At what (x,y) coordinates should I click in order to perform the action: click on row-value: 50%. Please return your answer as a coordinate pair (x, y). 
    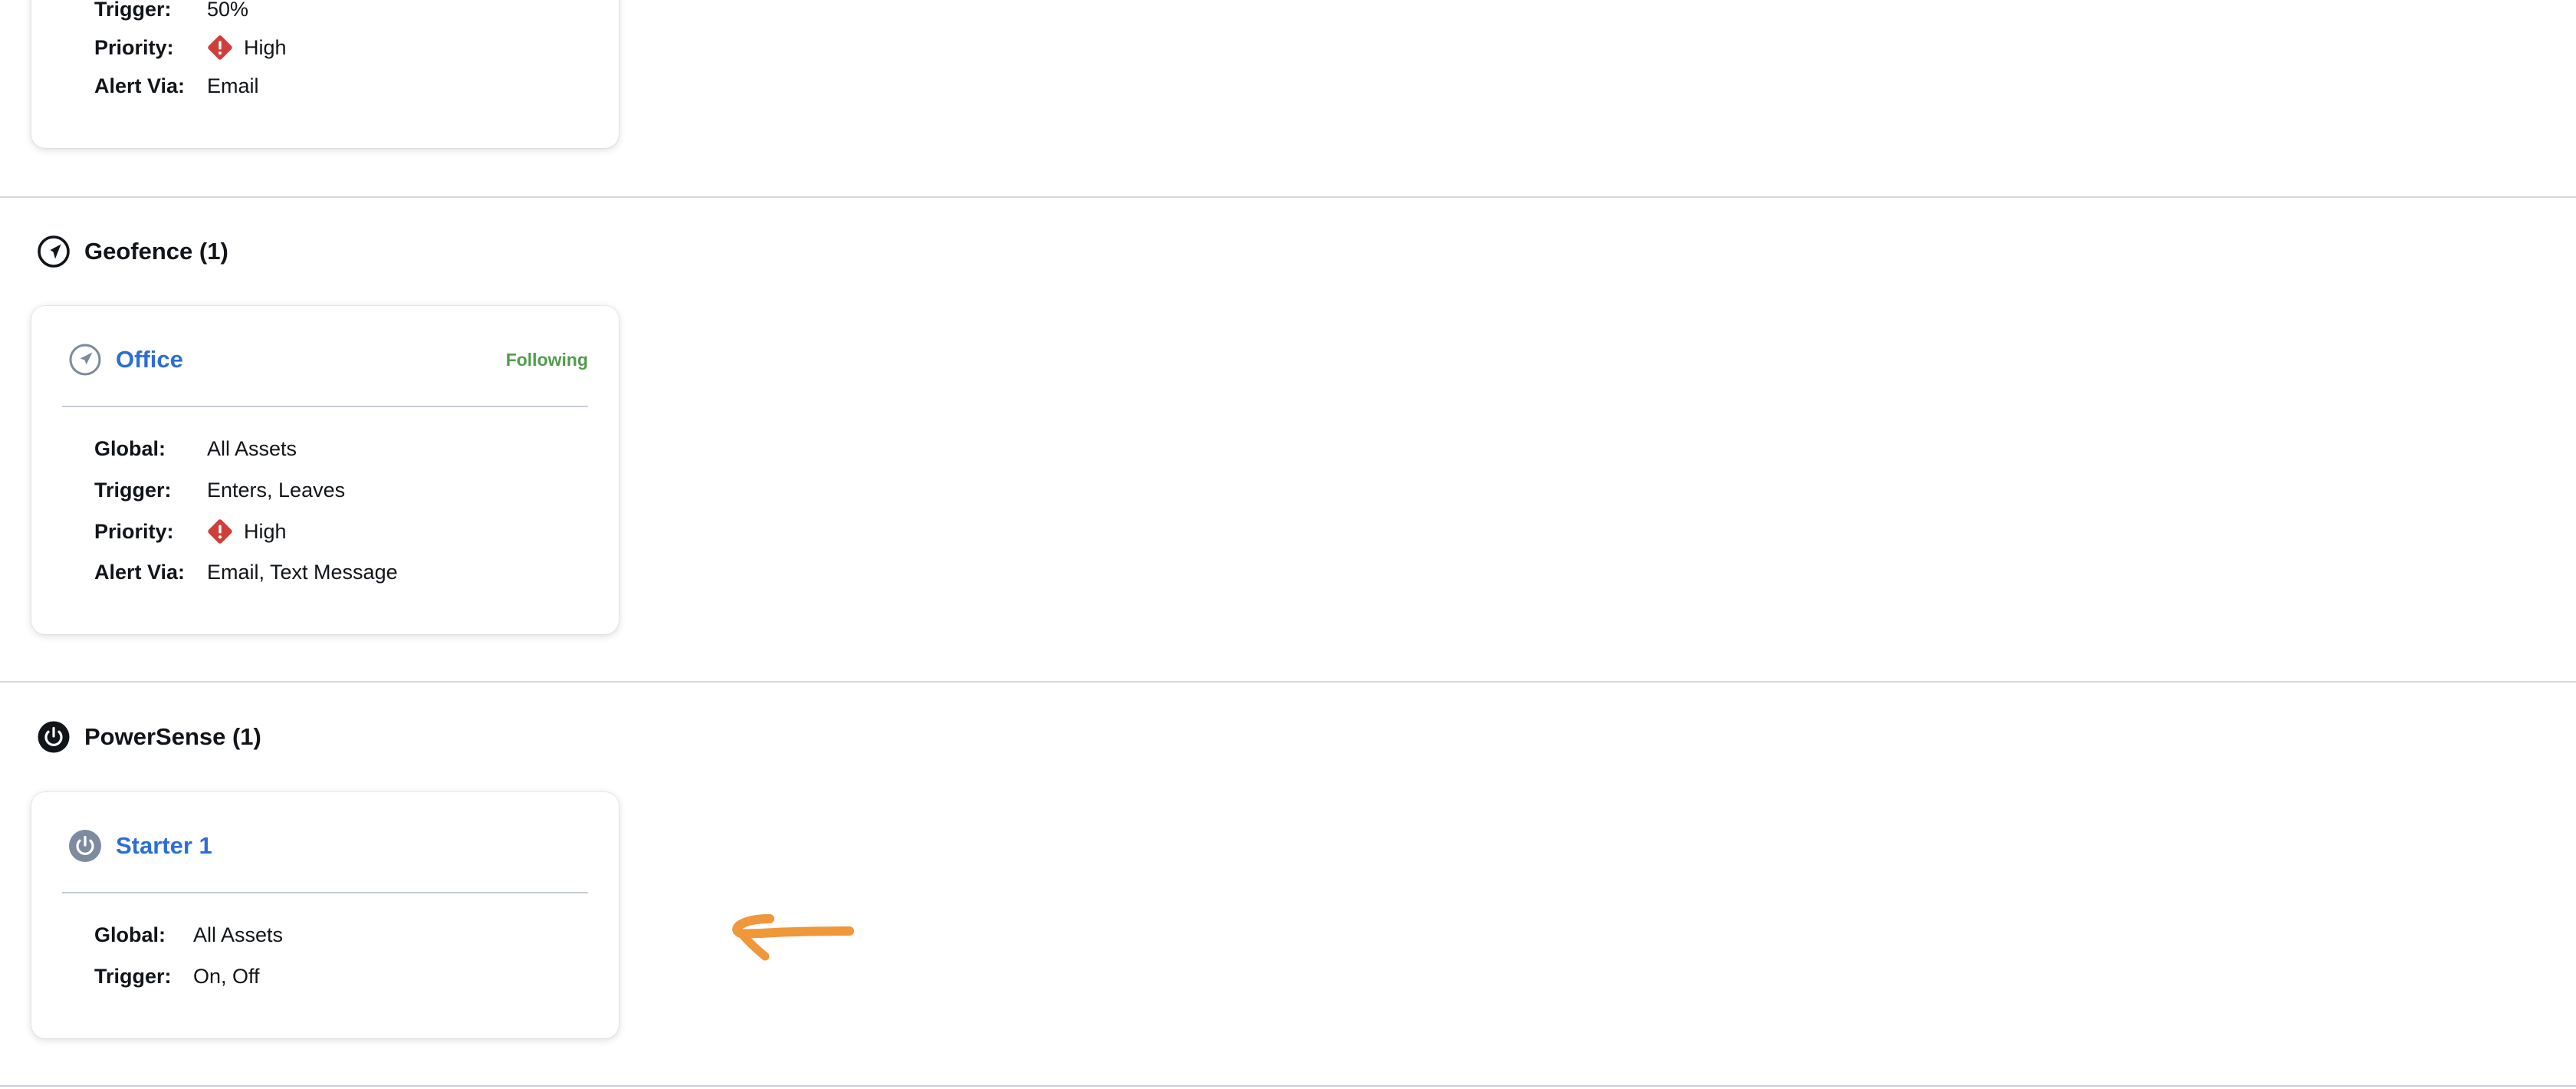
    Looking at the image, I should click on (228, 10).